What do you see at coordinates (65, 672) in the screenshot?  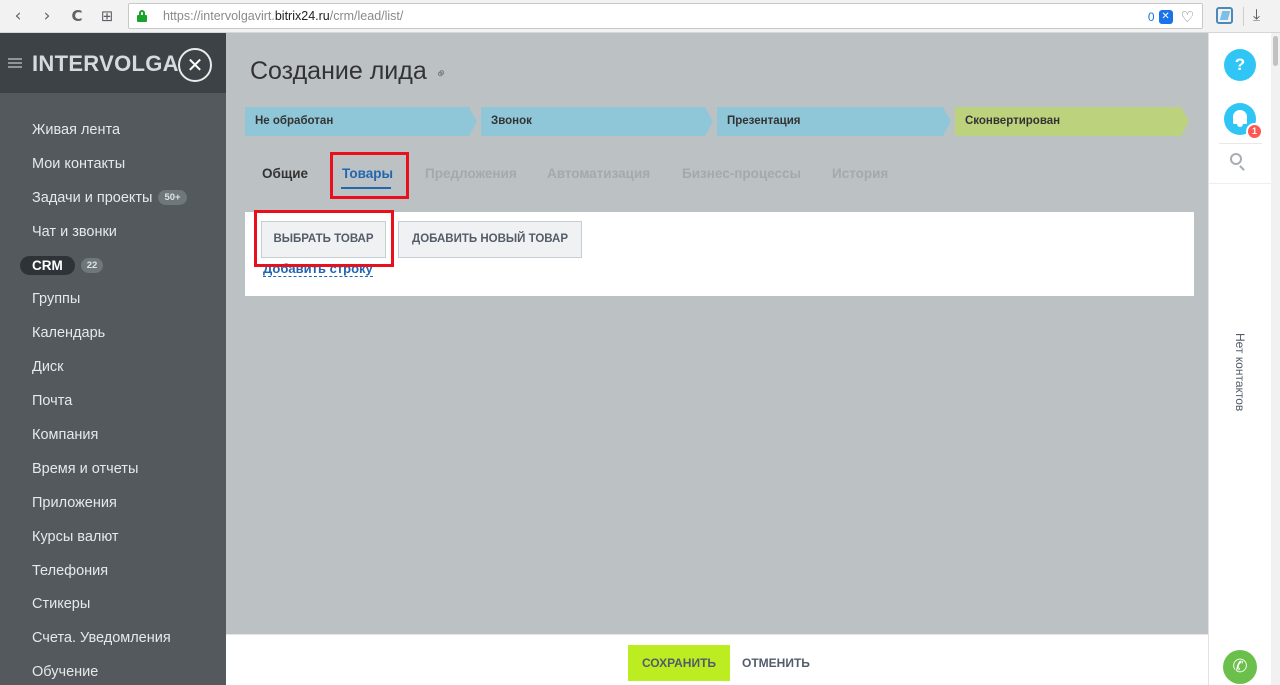 I see `sidebar-item-label: Обучение` at bounding box center [65, 672].